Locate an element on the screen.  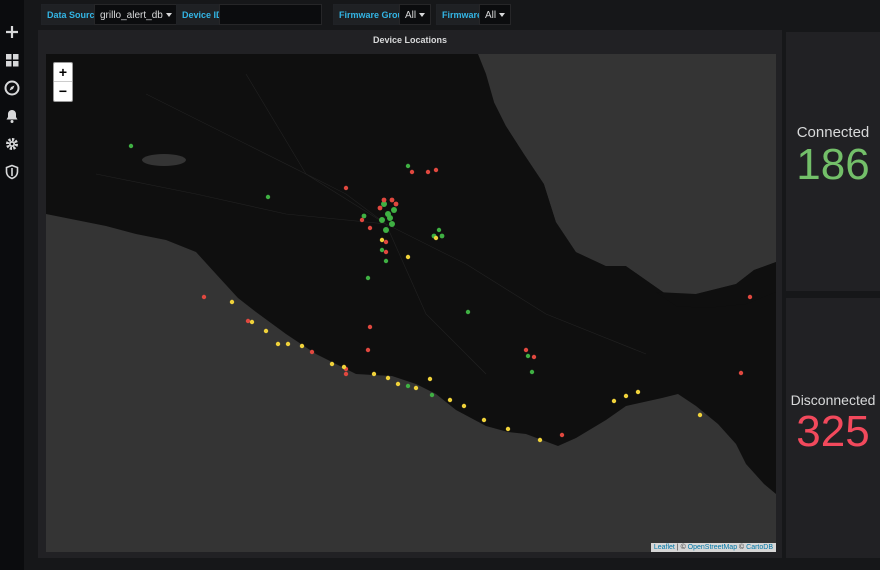
firmware-select: All is located at coordinates (495, 14).